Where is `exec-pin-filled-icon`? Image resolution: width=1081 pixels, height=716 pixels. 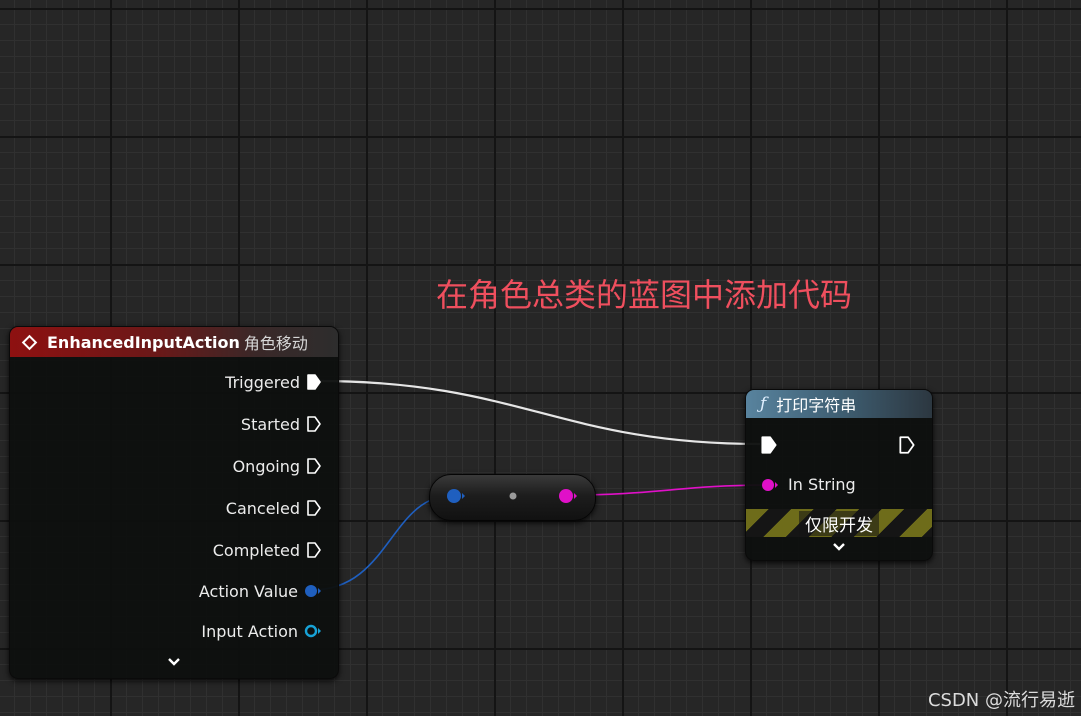 exec-pin-filled-icon is located at coordinates (314, 382).